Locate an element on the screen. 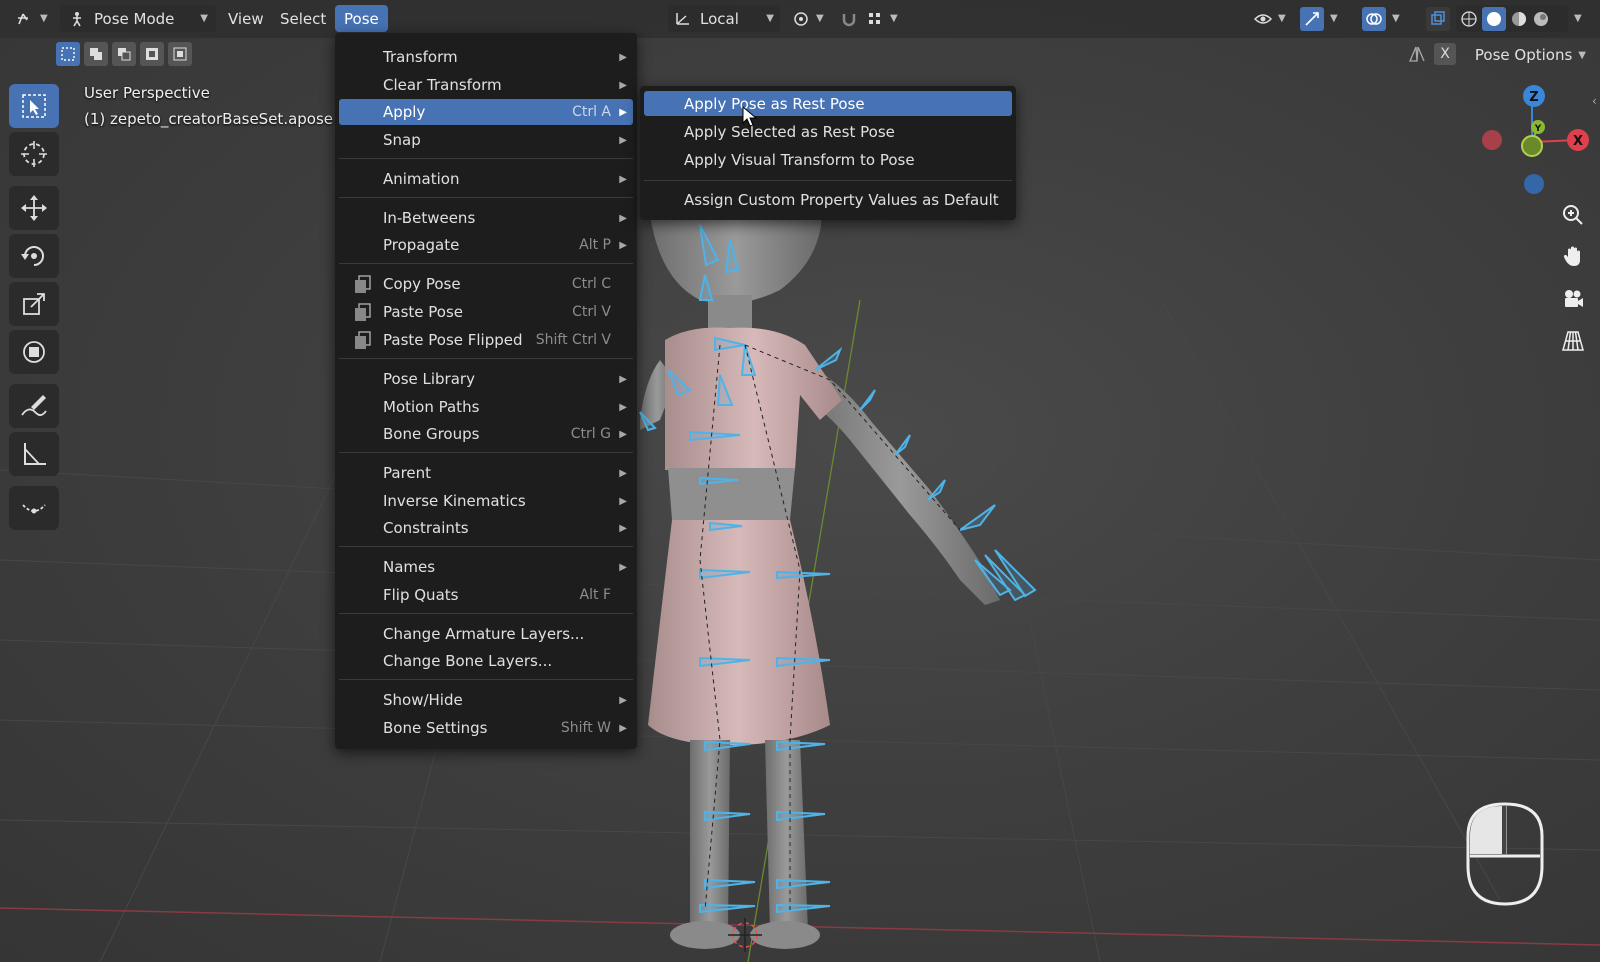 The height and width of the screenshot is (962, 1600). x-mirror-toggle: X is located at coordinates (1445, 54).